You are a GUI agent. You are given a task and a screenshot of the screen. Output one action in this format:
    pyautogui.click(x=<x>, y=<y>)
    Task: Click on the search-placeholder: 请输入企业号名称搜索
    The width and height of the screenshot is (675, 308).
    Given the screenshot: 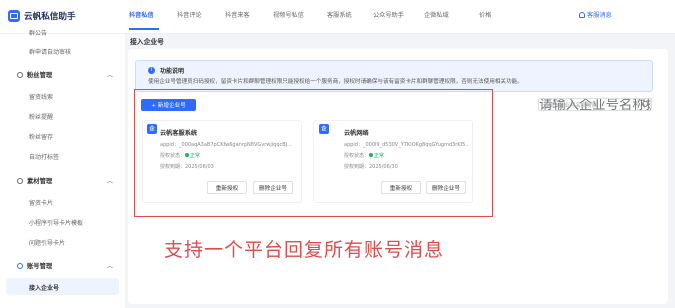 What is the action you would take?
    pyautogui.click(x=570, y=106)
    